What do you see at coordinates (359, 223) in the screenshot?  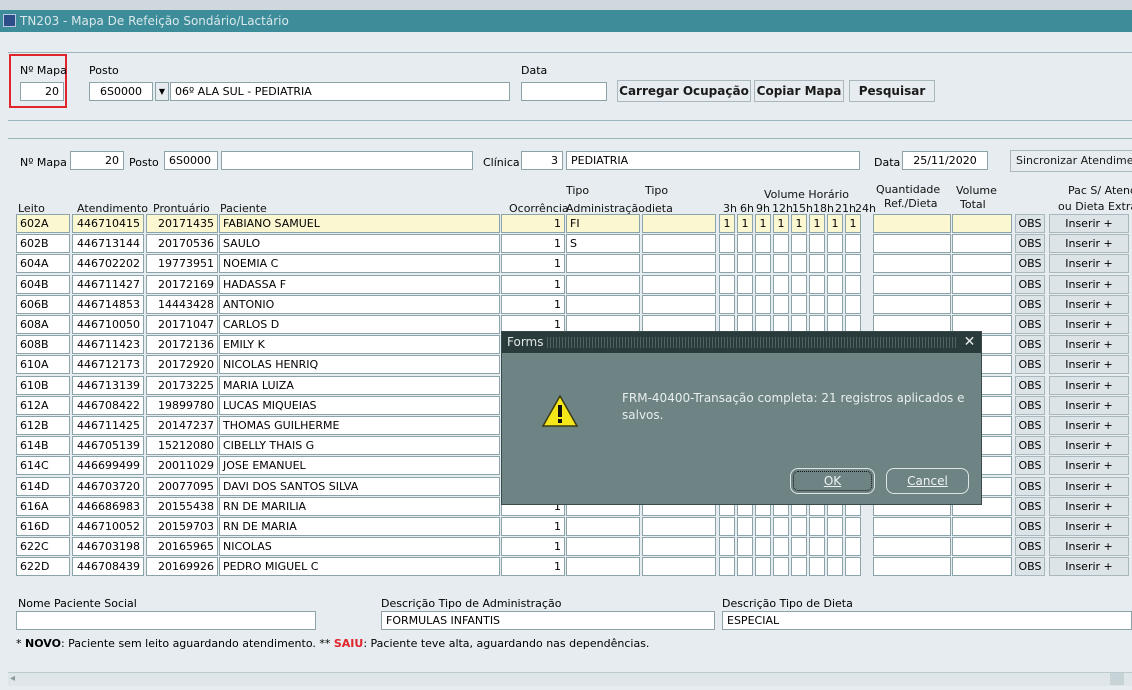 I see `cell-paciente: FABIANO SAMUEL` at bounding box center [359, 223].